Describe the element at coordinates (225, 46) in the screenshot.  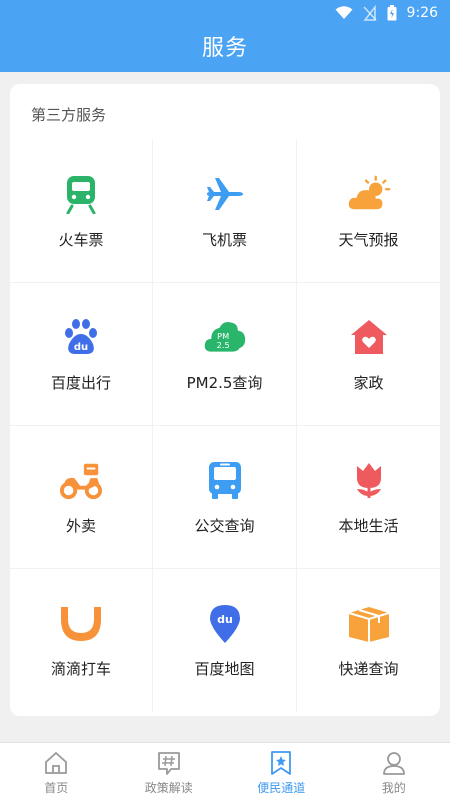
I see `page-title: 服务` at that location.